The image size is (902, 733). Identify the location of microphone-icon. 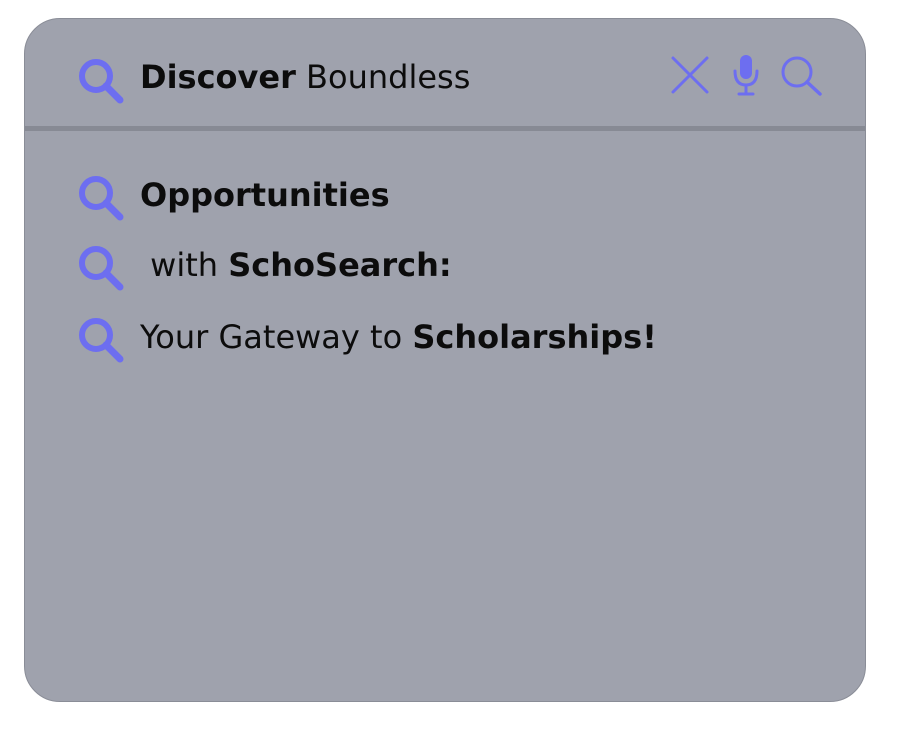
(746, 75).